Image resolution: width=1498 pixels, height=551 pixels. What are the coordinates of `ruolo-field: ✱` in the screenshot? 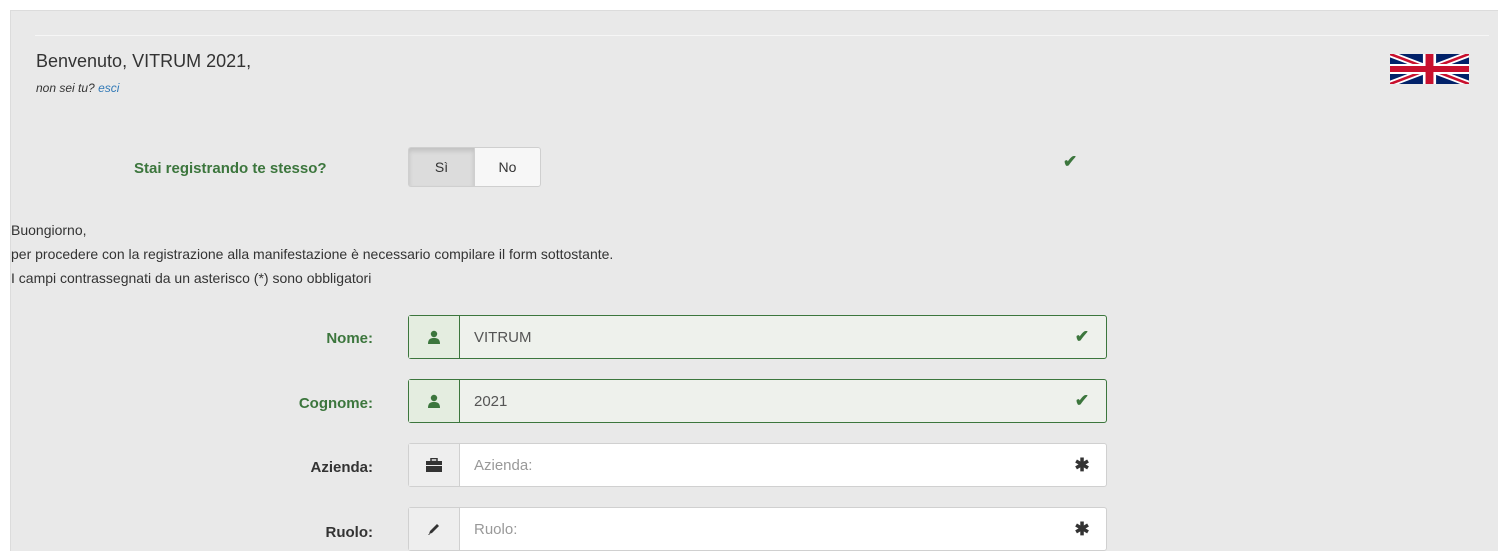 It's located at (757, 529).